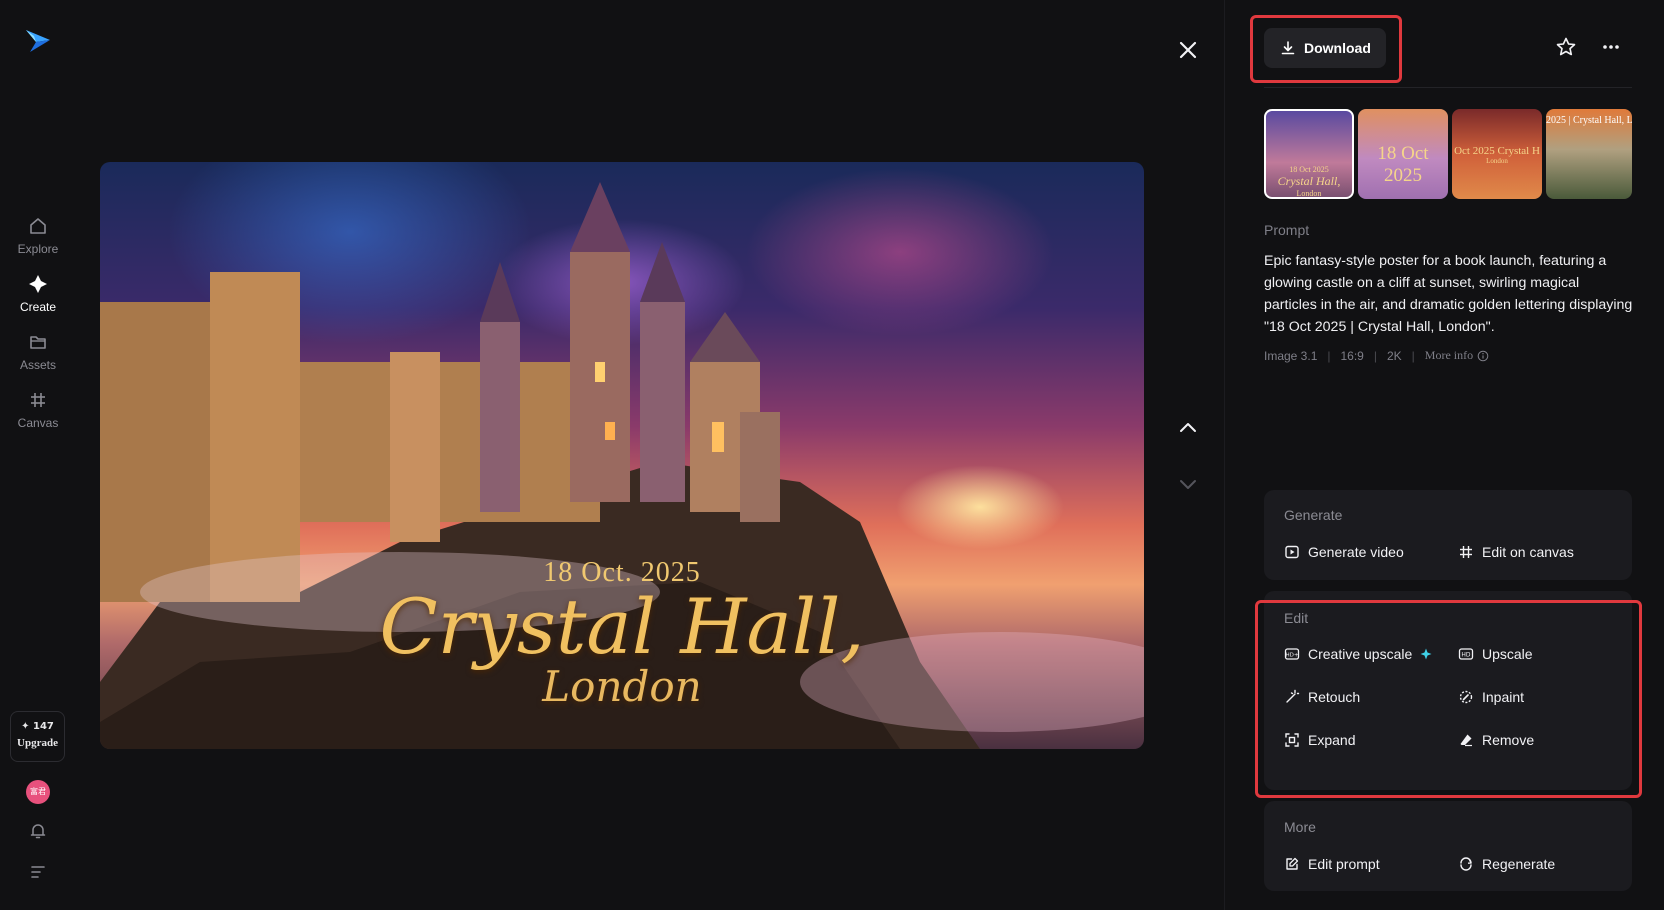 This screenshot has height=910, width=1664. I want to click on generate-video-label: Generate video, so click(1356, 552).